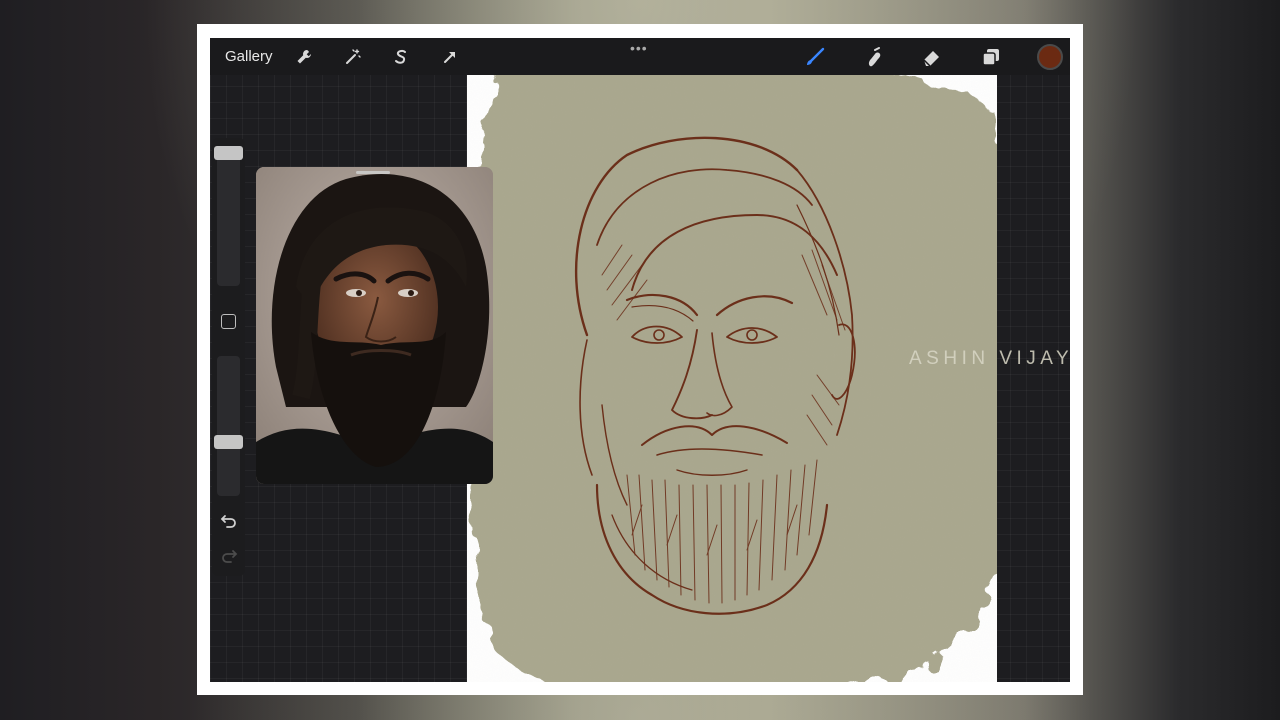  I want to click on more-menu-dots: •••, so click(639, 48).